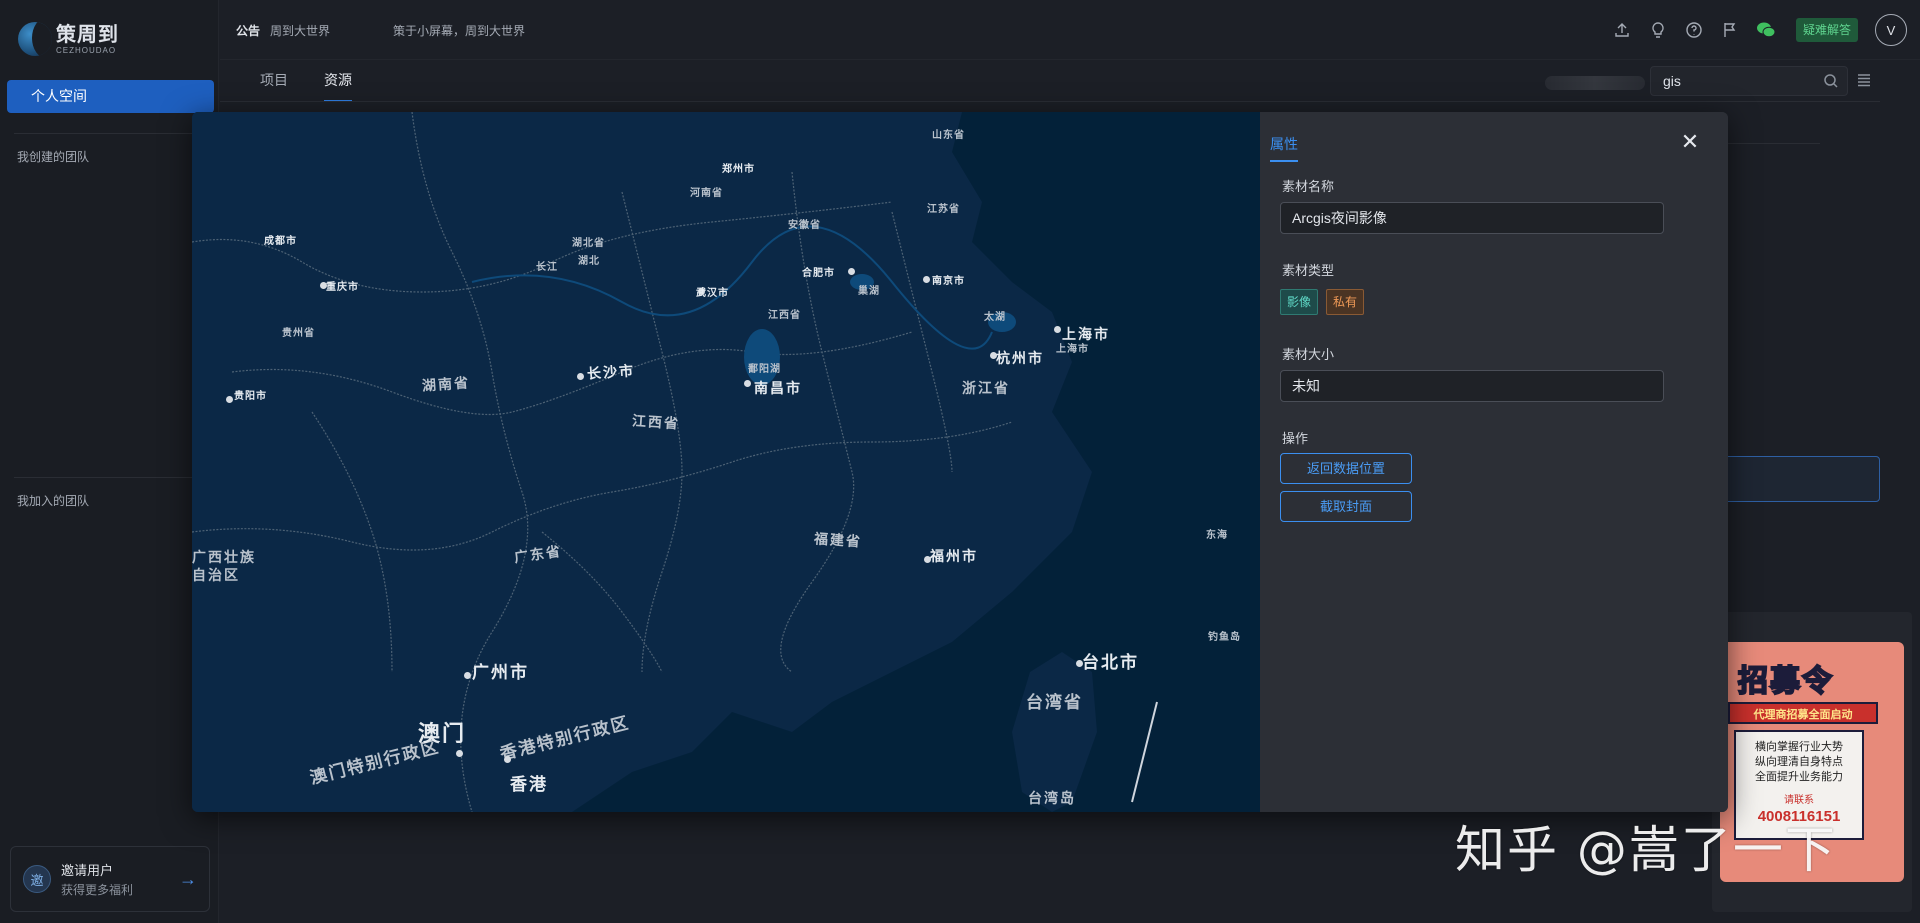 This screenshot has width=1920, height=923. I want to click on notice-text: 策于小屏幕，周到大世界, so click(459, 30).